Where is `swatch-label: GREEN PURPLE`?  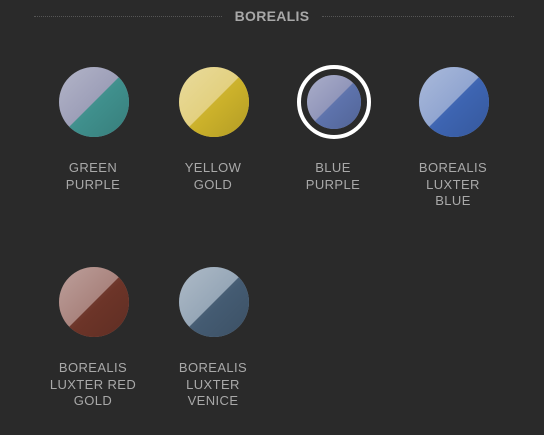
swatch-label: GREEN PURPLE is located at coordinates (93, 176).